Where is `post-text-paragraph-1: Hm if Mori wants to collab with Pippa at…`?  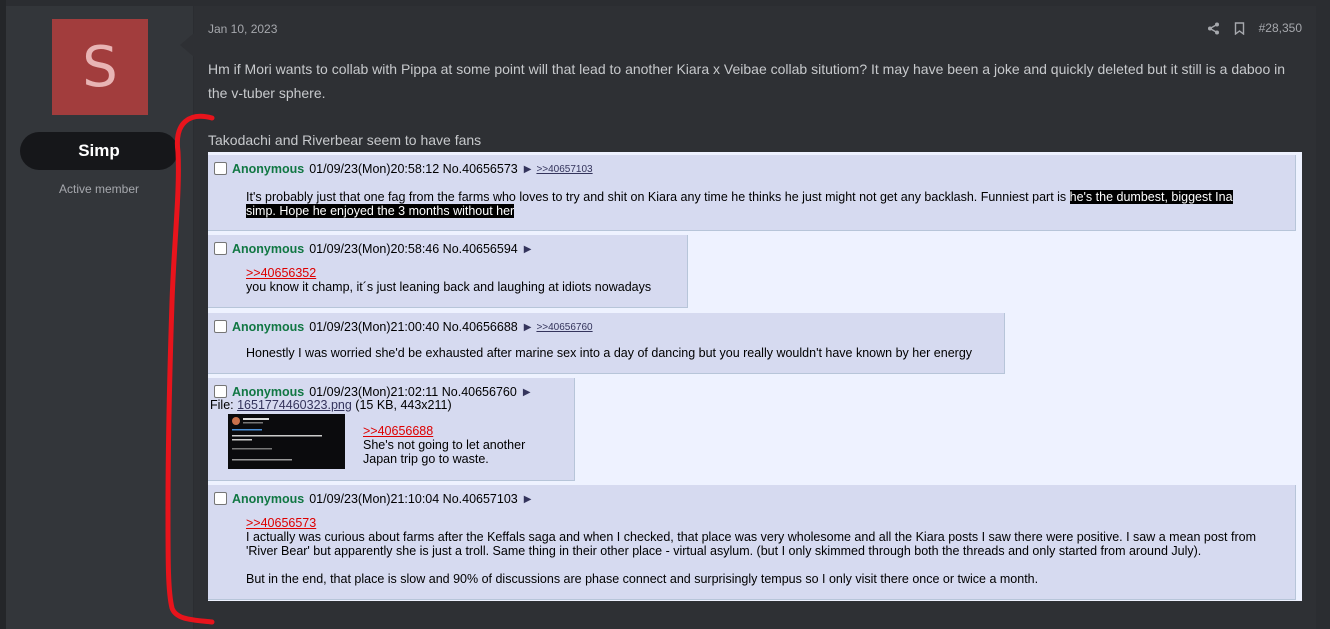
post-text-paragraph-1: Hm if Mori wants to collab with Pippa at… is located at coordinates (747, 81).